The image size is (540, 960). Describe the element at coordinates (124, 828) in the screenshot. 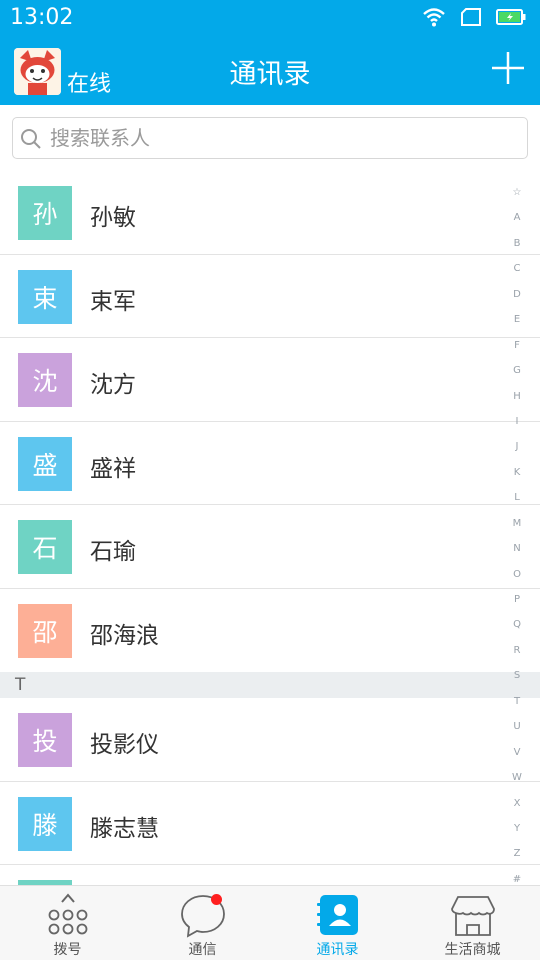

I see `contact-name: 滕志慧` at that location.